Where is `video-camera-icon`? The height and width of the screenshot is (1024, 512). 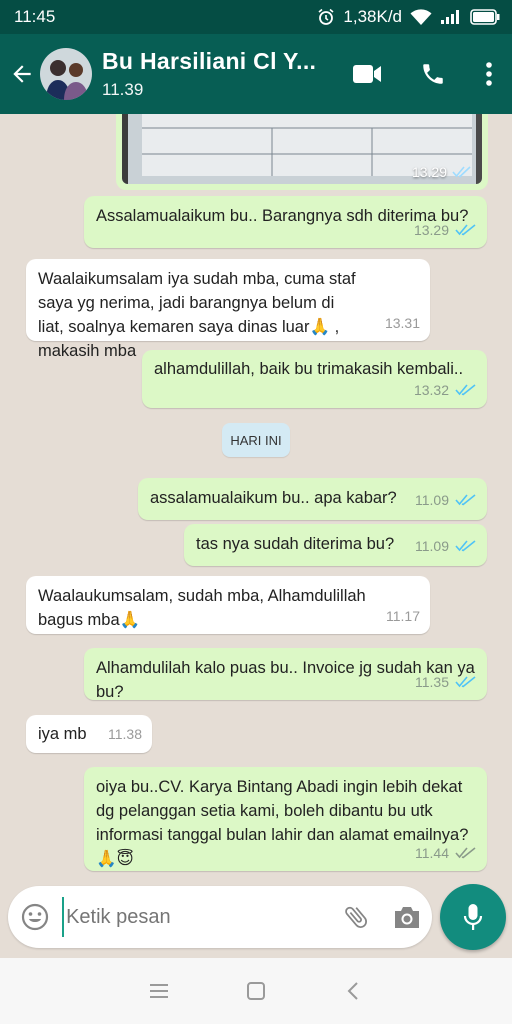 video-camera-icon is located at coordinates (367, 74).